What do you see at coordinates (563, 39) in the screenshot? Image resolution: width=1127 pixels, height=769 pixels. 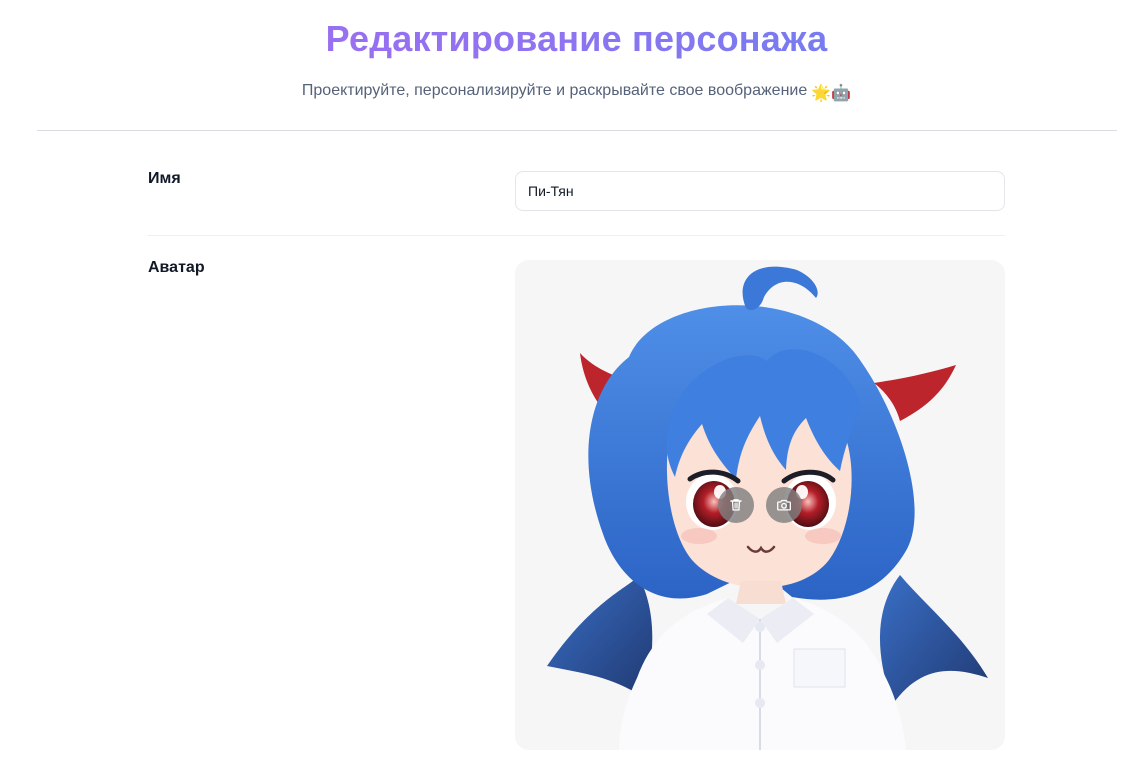 I see `page-title: Редактирование персонажа` at bounding box center [563, 39].